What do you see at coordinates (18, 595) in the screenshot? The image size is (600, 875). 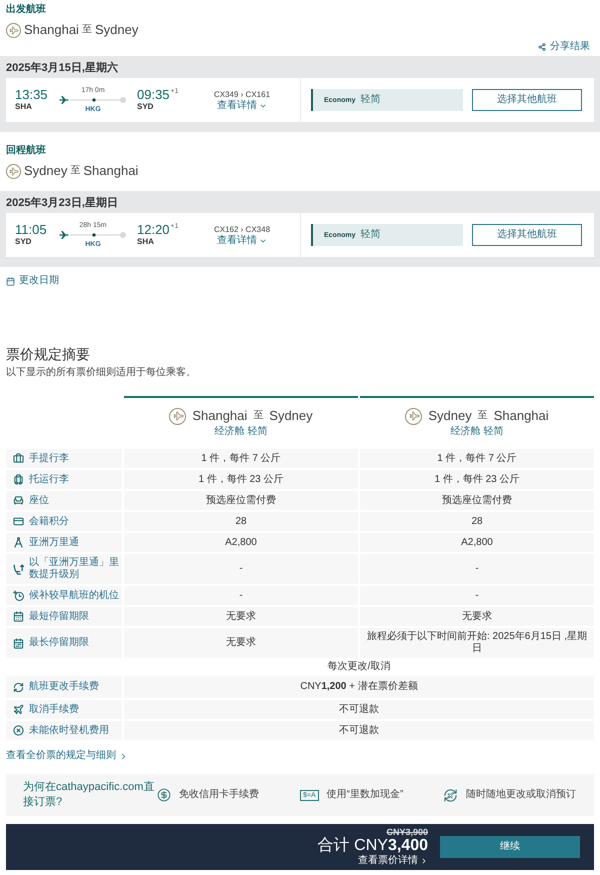 I see `clock-plus-icon` at bounding box center [18, 595].